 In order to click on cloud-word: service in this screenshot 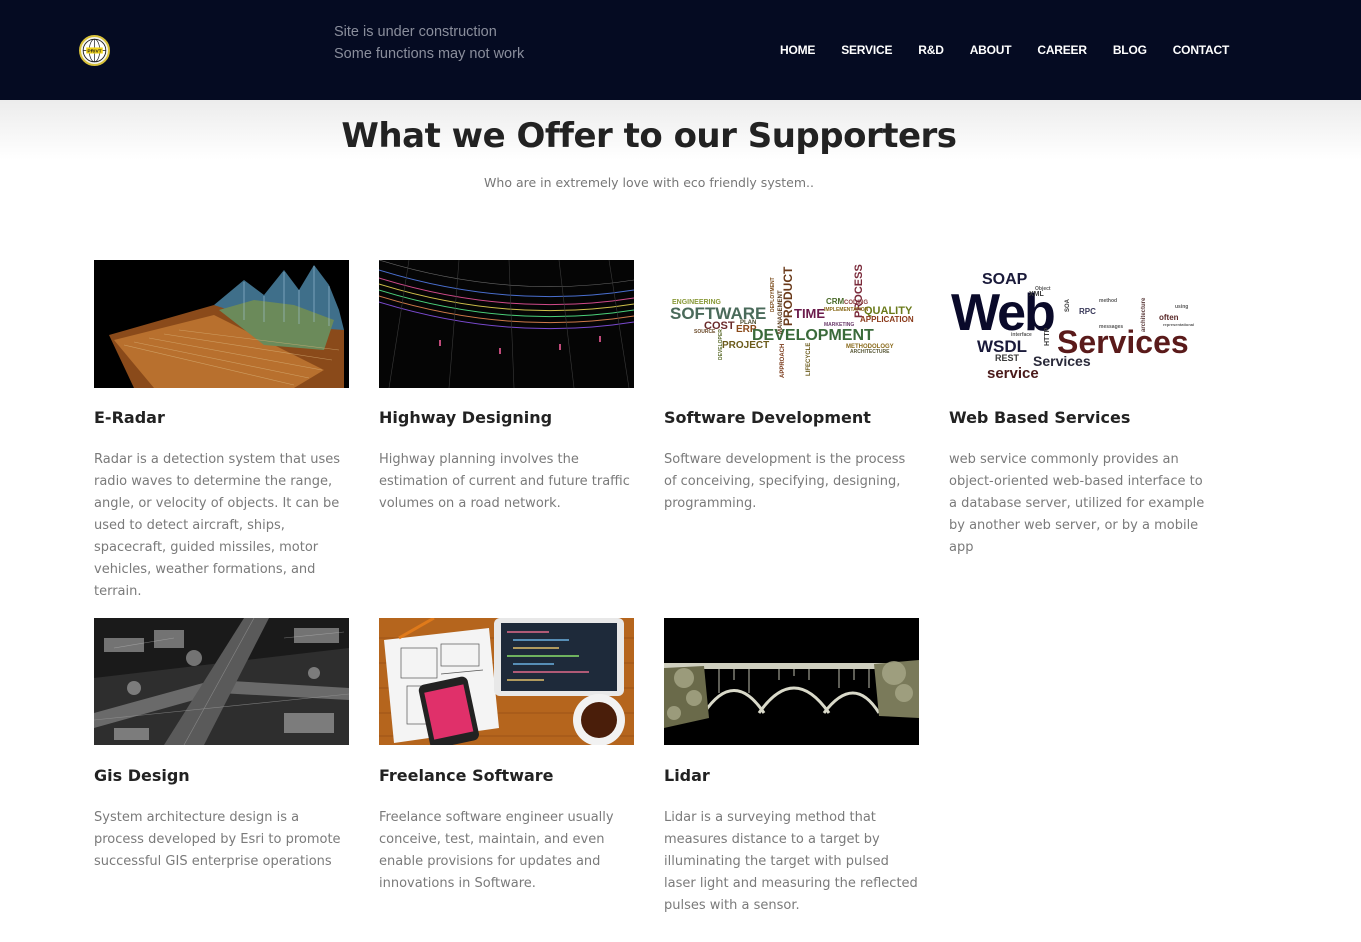, I will do `click(1013, 373)`.